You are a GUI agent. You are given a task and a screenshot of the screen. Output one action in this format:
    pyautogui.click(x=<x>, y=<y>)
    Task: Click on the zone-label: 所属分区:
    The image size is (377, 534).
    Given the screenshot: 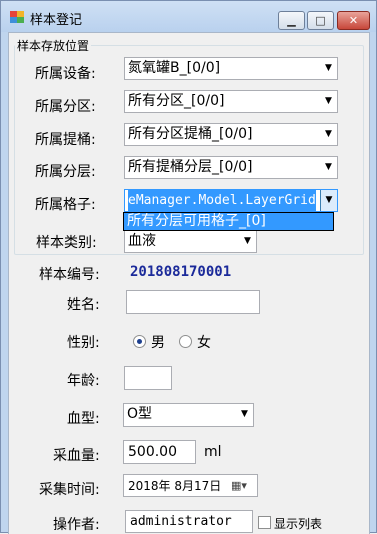 What is the action you would take?
    pyautogui.click(x=65, y=107)
    